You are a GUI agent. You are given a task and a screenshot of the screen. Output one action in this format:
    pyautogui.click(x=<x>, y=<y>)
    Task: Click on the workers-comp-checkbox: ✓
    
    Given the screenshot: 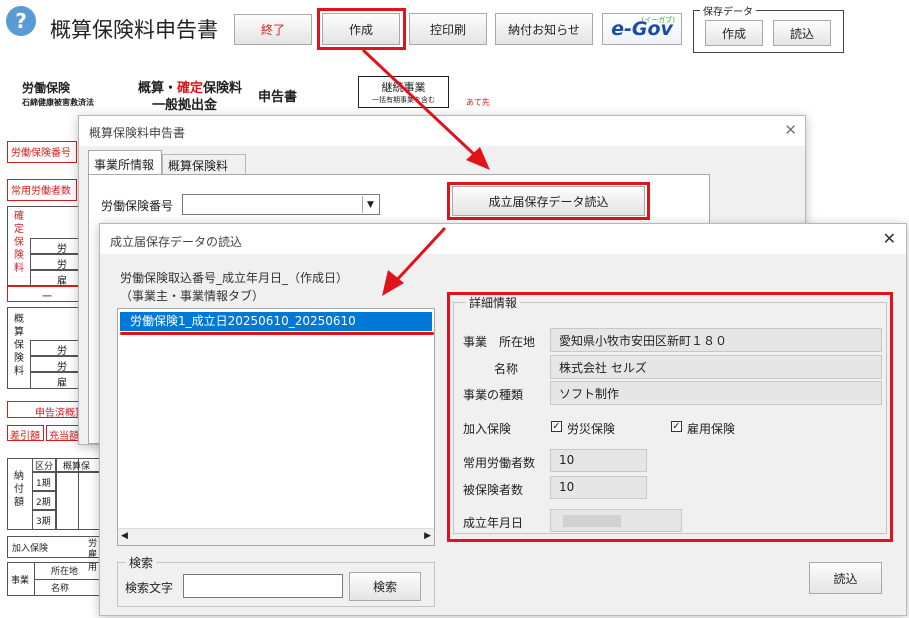 What is the action you would take?
    pyautogui.click(x=556, y=426)
    